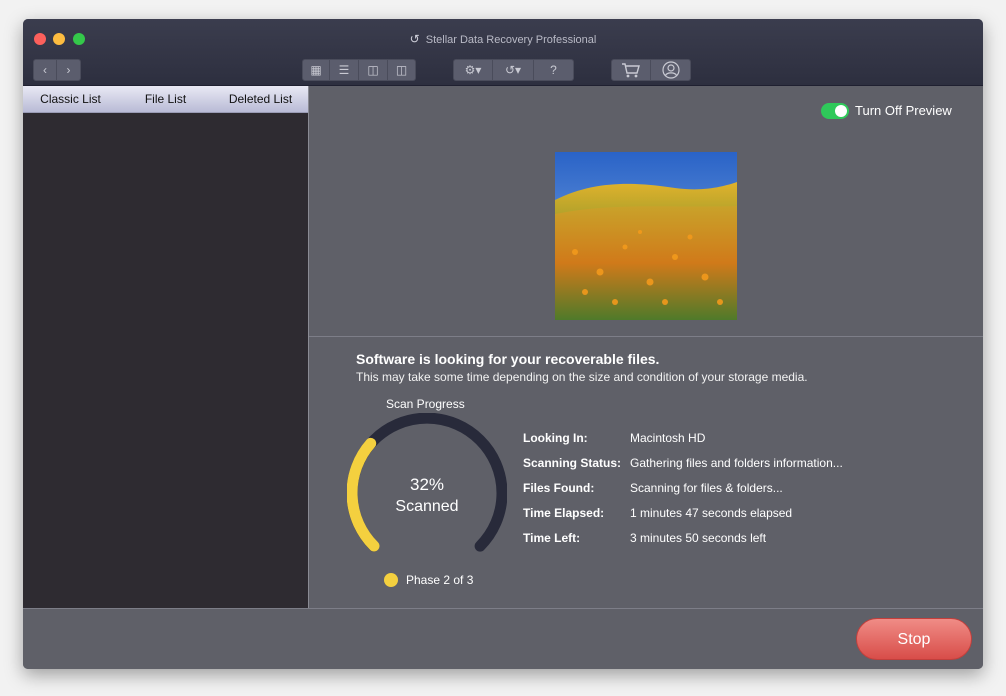 Image resolution: width=1006 pixels, height=696 pixels. Describe the element at coordinates (559, 488) in the screenshot. I see `detail-label: Files Found:` at that location.